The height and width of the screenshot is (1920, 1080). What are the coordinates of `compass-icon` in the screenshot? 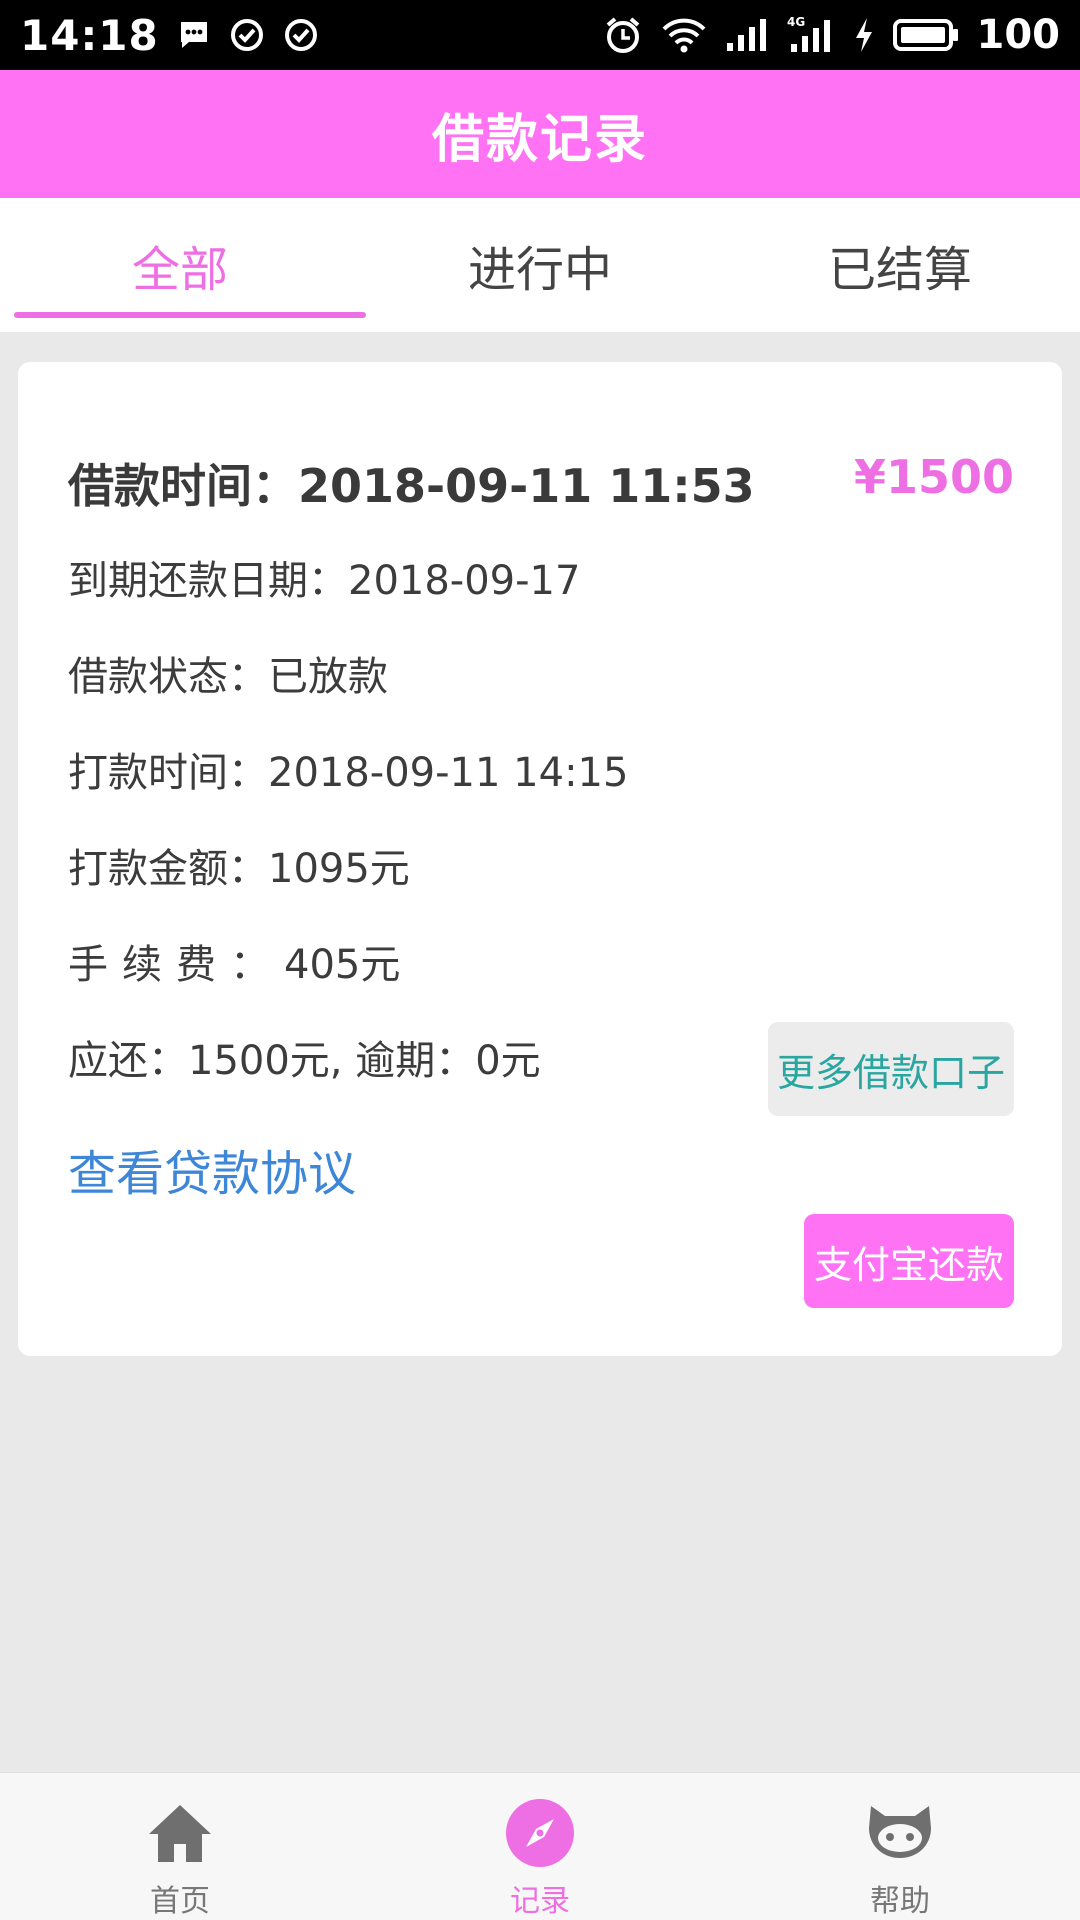 It's located at (540, 1832).